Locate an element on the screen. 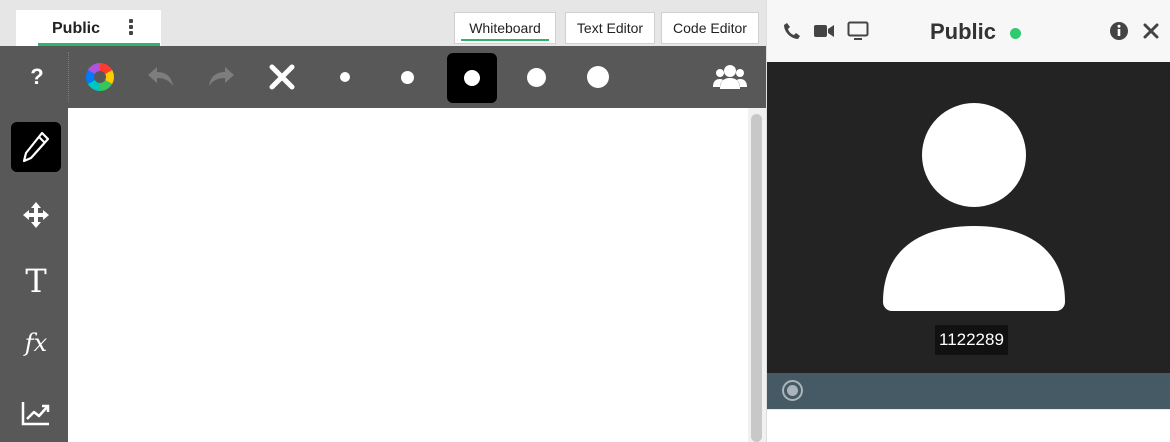  monitor-icon is located at coordinates (858, 30).